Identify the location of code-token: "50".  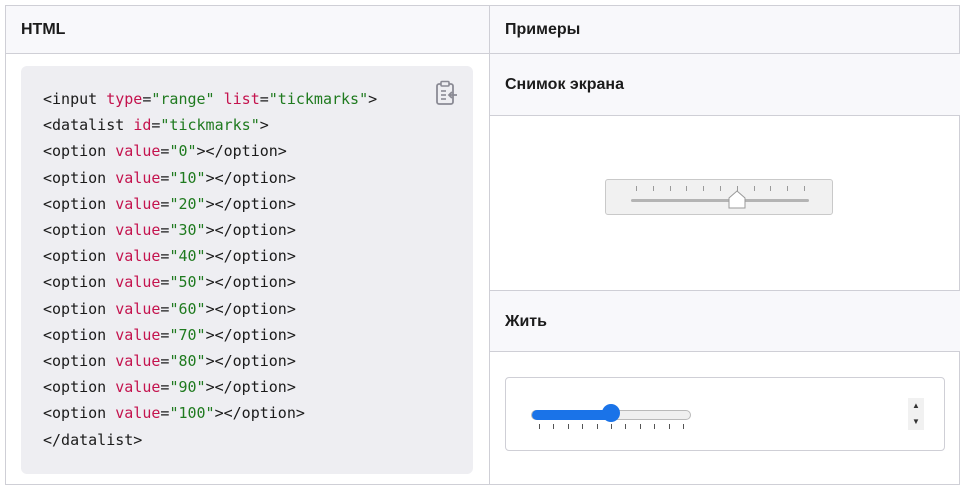
(187, 282).